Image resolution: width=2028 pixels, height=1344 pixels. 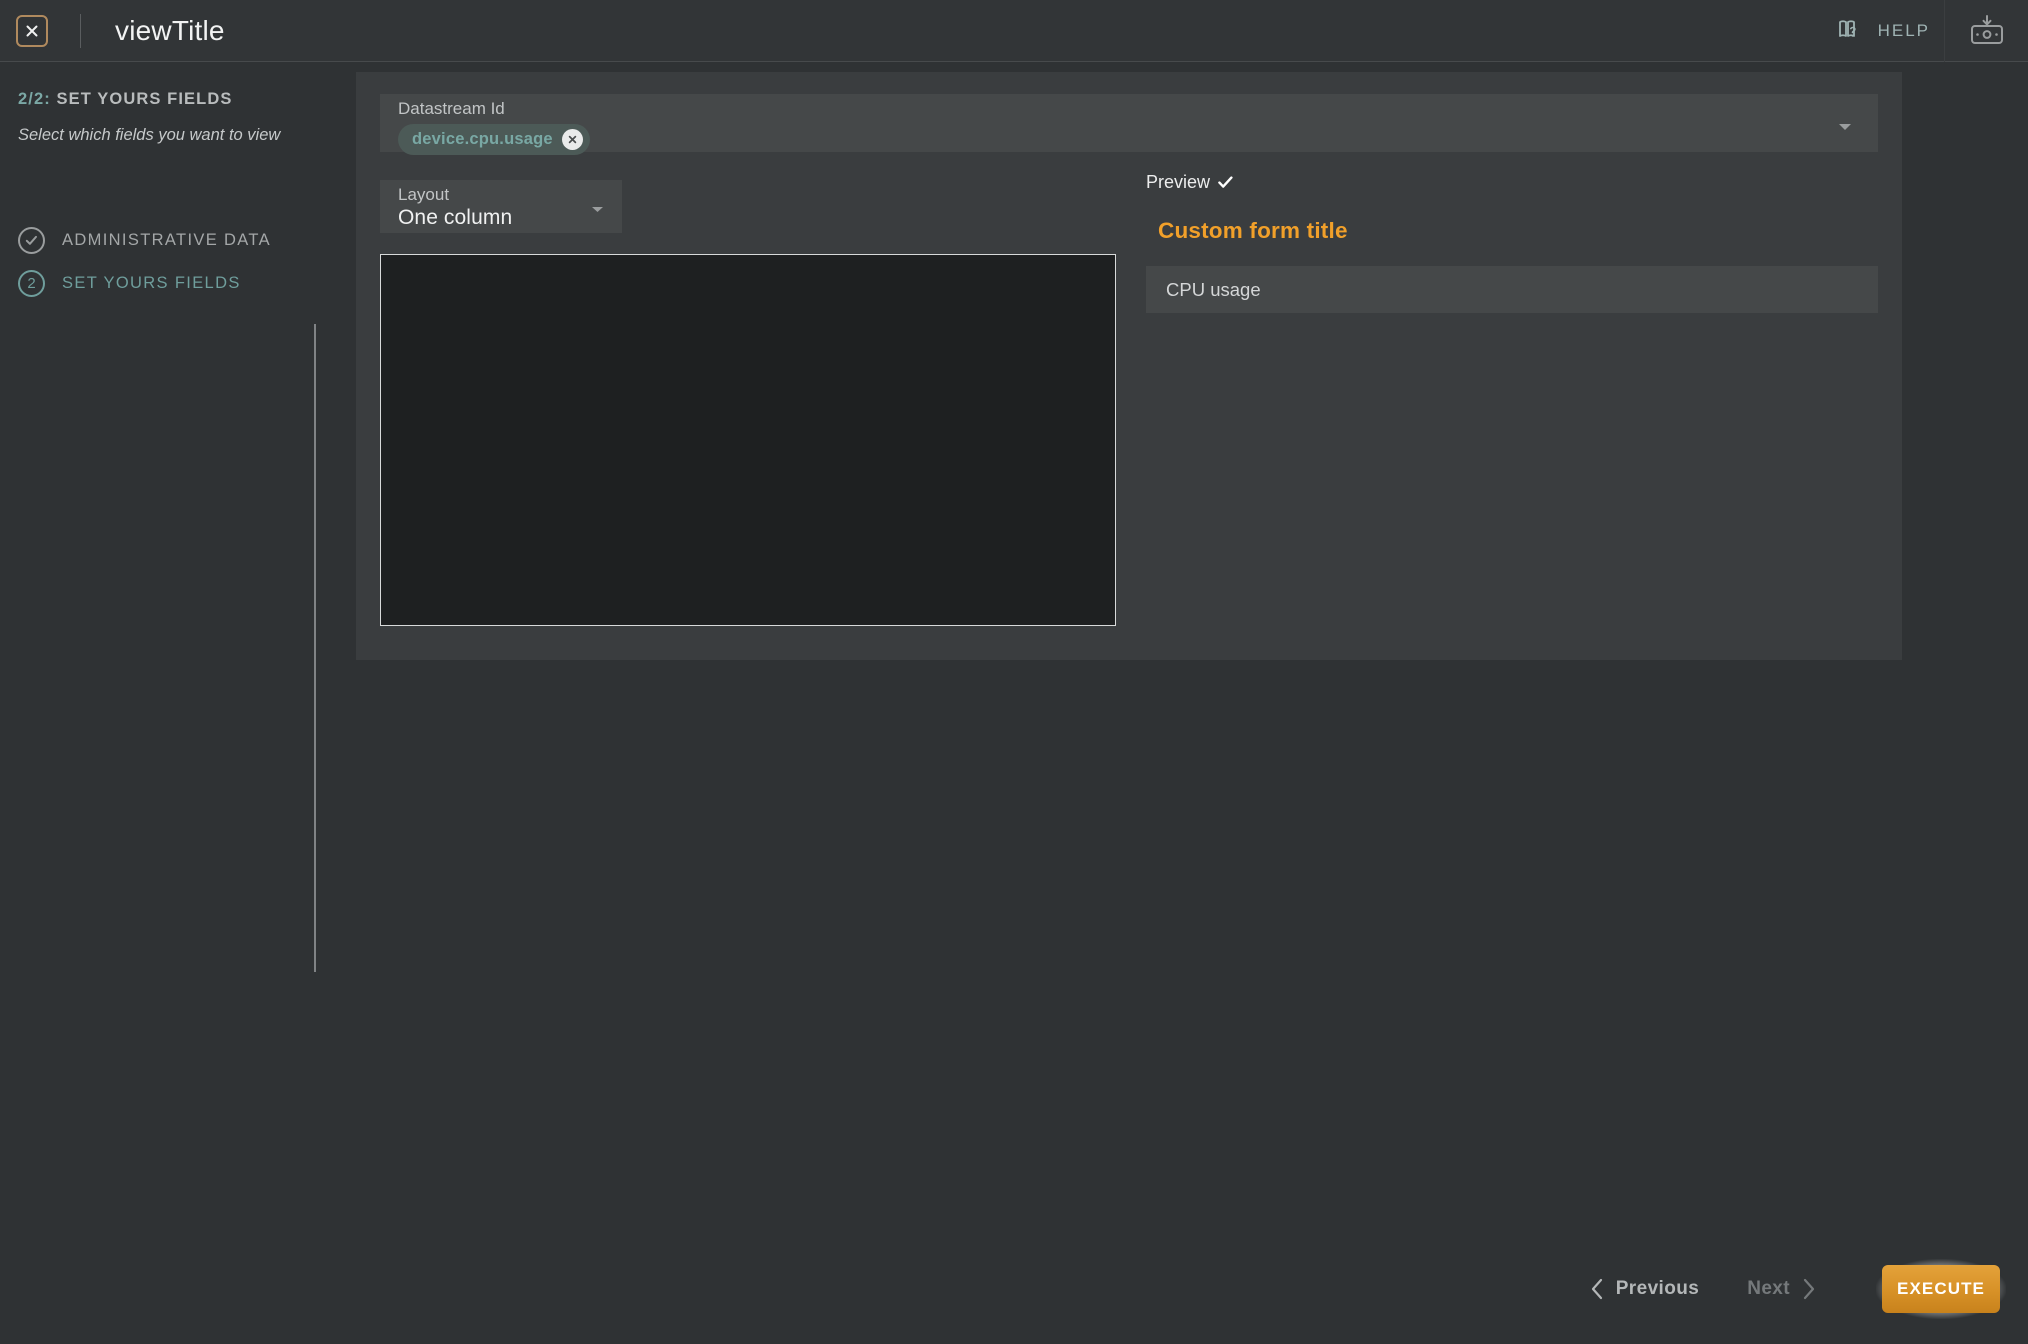 I want to click on chevron-left-icon, so click(x=1596, y=1289).